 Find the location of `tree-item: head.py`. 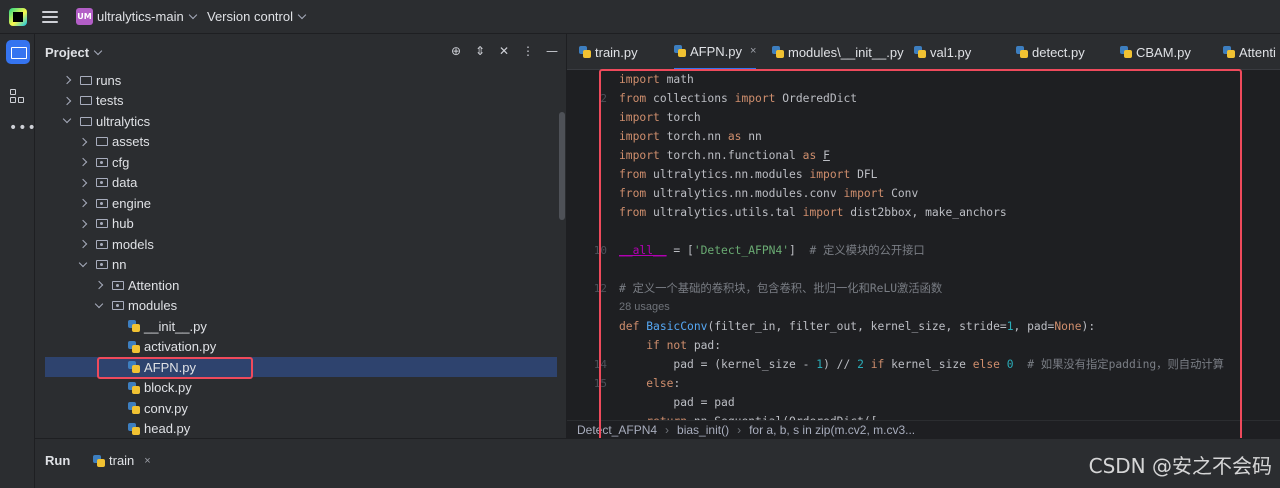

tree-item: head.py is located at coordinates (301, 429).